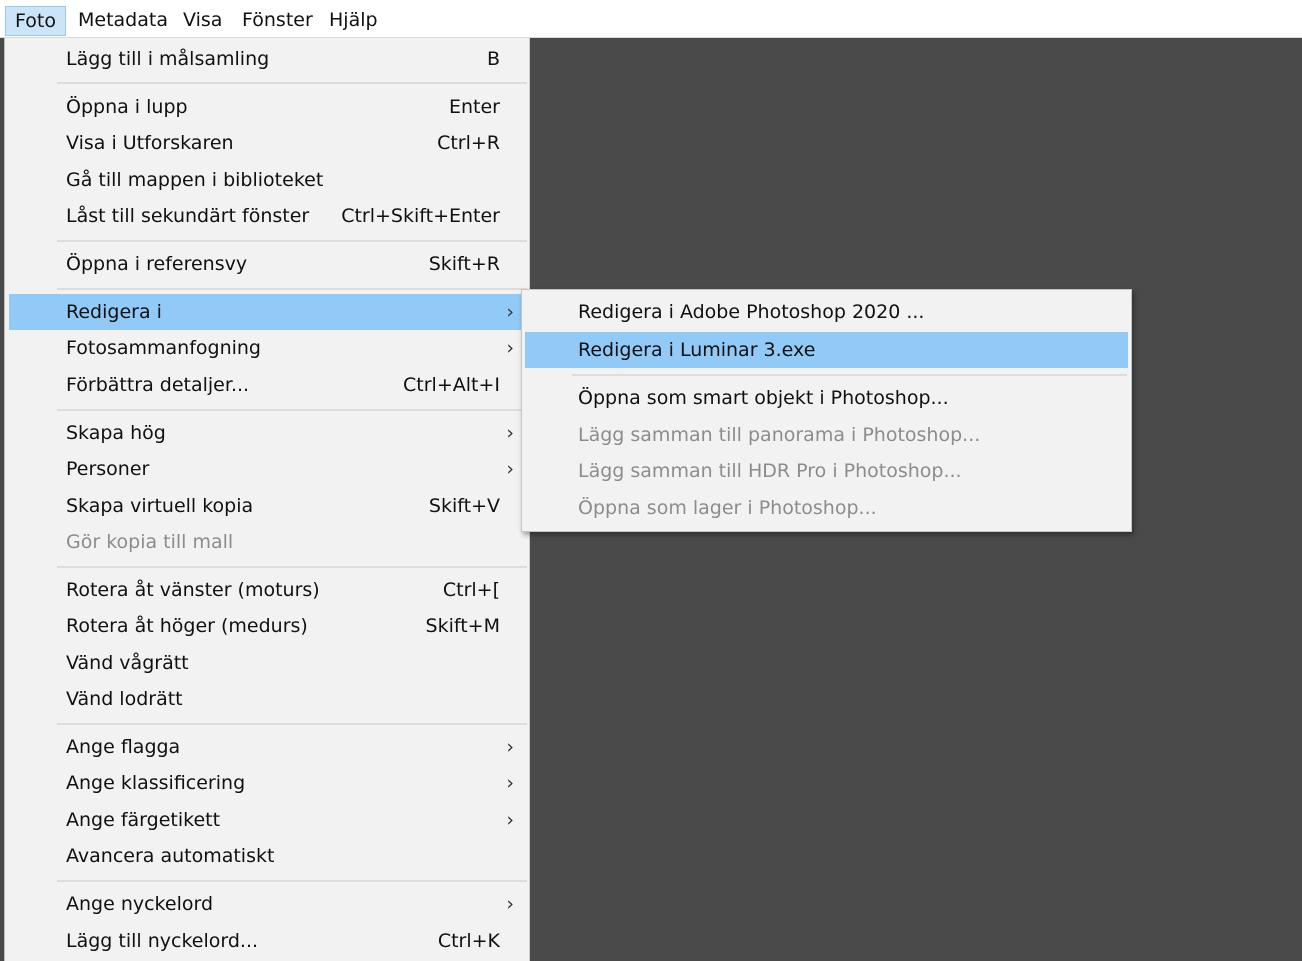 The image size is (1302, 961). What do you see at coordinates (160, 506) in the screenshot?
I see `menu-item-label: Skapa virtuell kopia` at bounding box center [160, 506].